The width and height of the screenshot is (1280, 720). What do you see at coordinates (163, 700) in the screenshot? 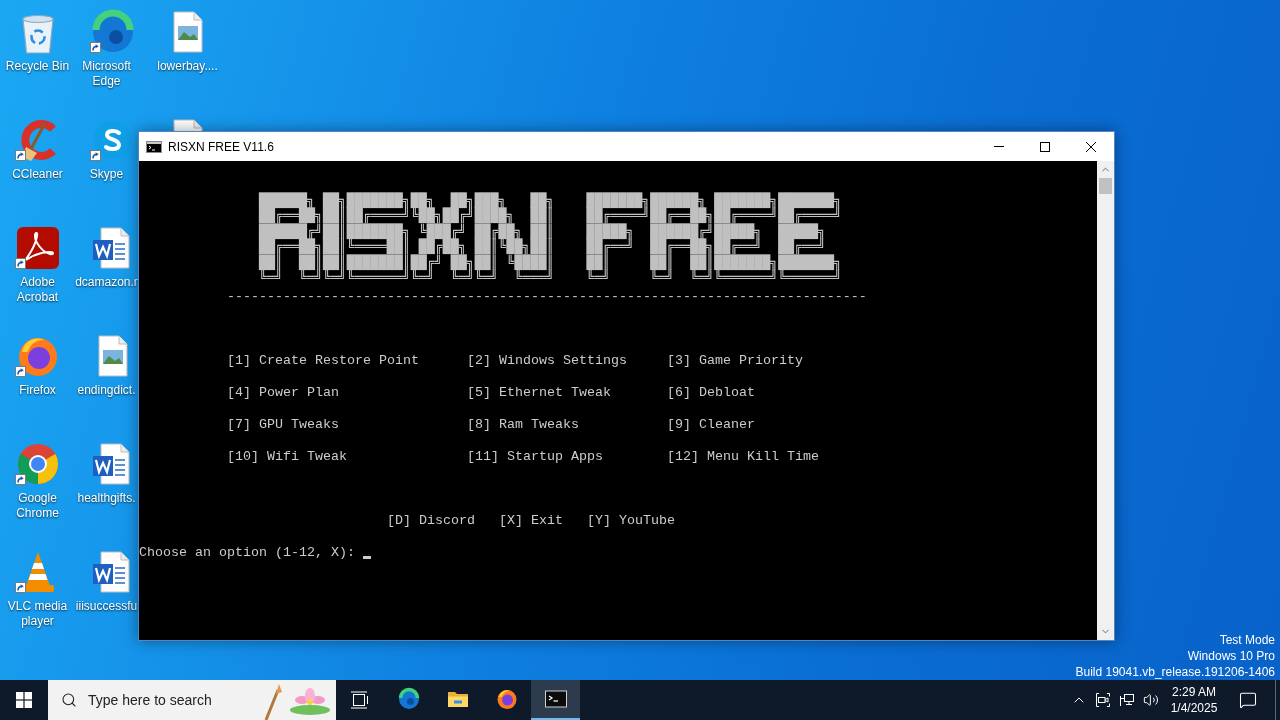
I see `search-input: Type here to search` at bounding box center [163, 700].